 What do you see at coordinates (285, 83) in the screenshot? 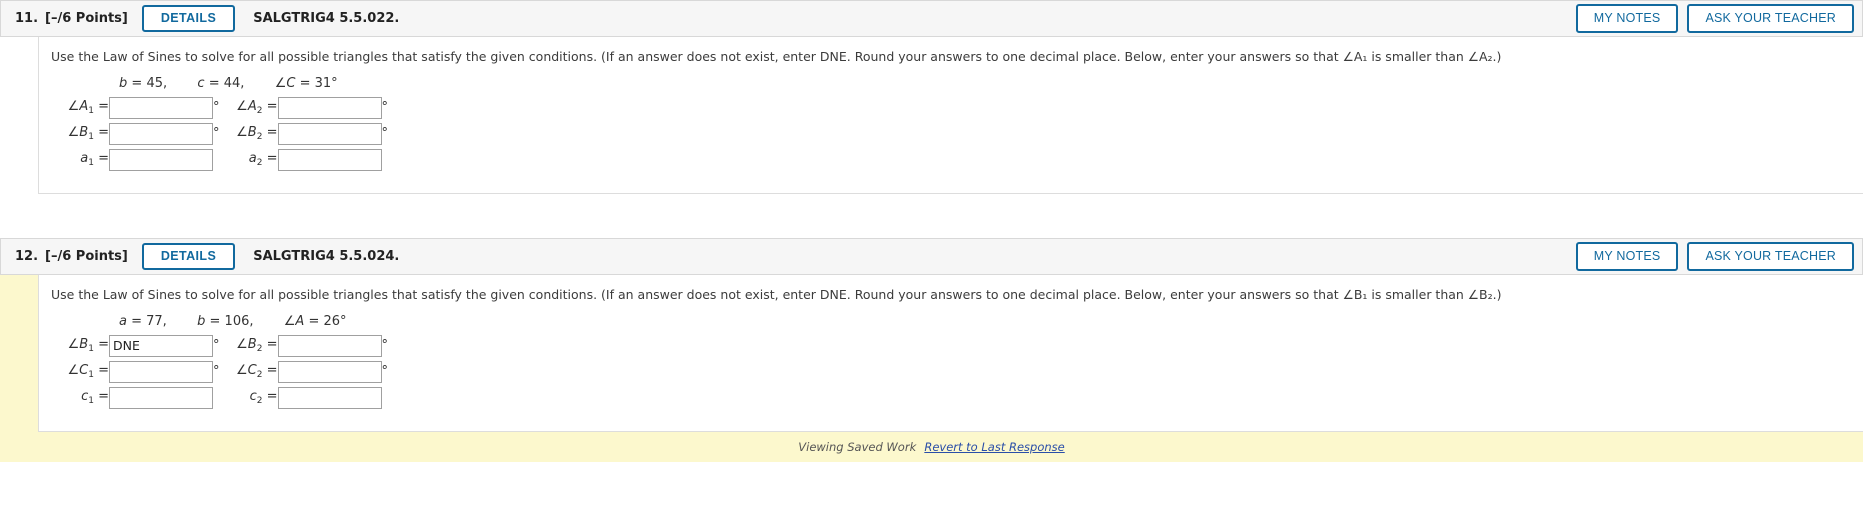
I see `given-var-3: ∠C` at bounding box center [285, 83].